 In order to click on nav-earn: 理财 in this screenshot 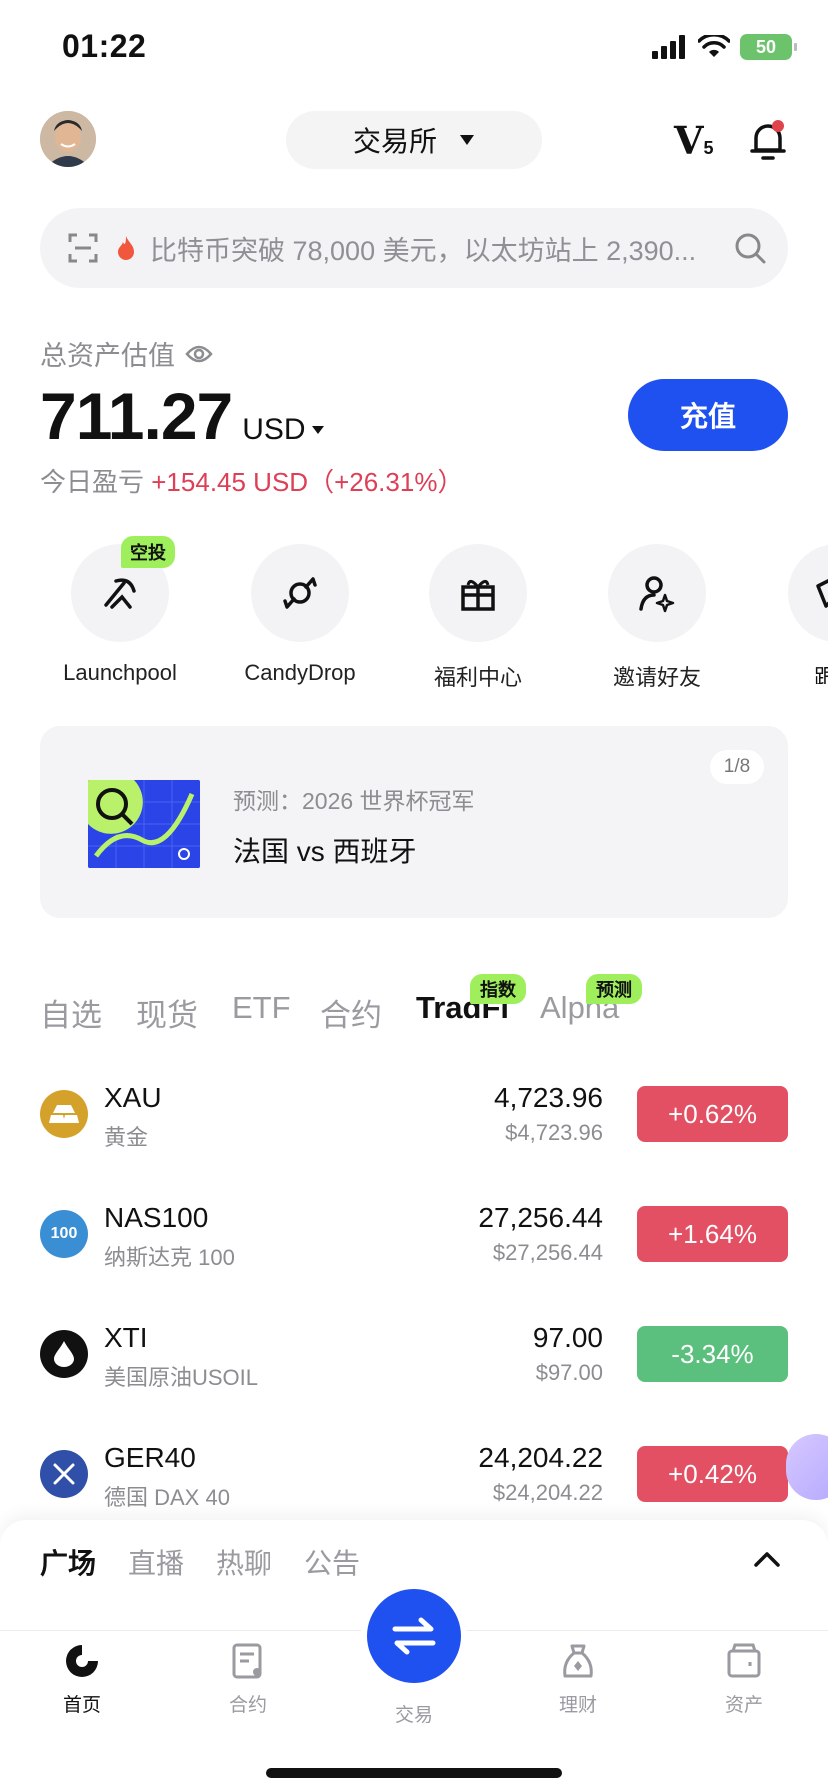, I will do `click(578, 1679)`.